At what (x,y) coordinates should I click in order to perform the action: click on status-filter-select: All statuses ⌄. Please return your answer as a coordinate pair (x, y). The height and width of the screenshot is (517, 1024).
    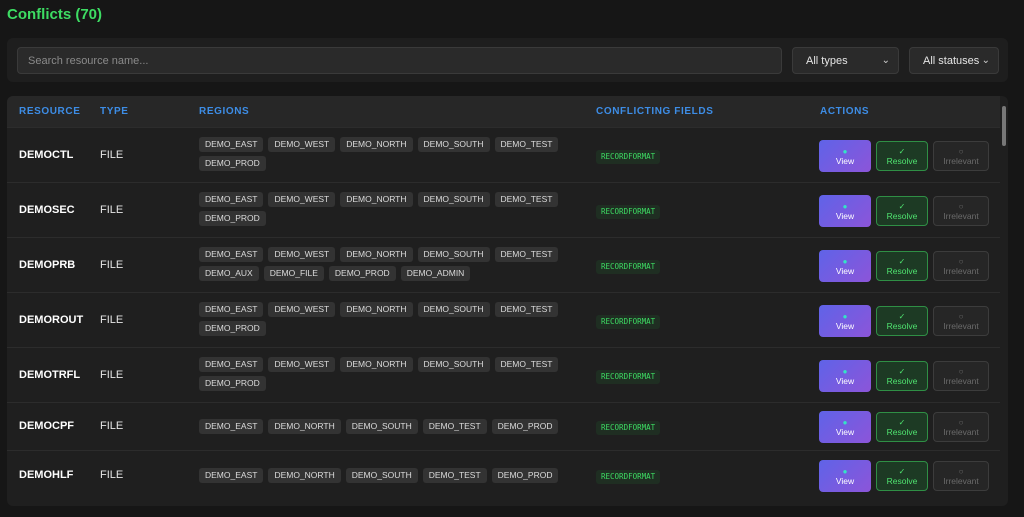
    Looking at the image, I should click on (954, 60).